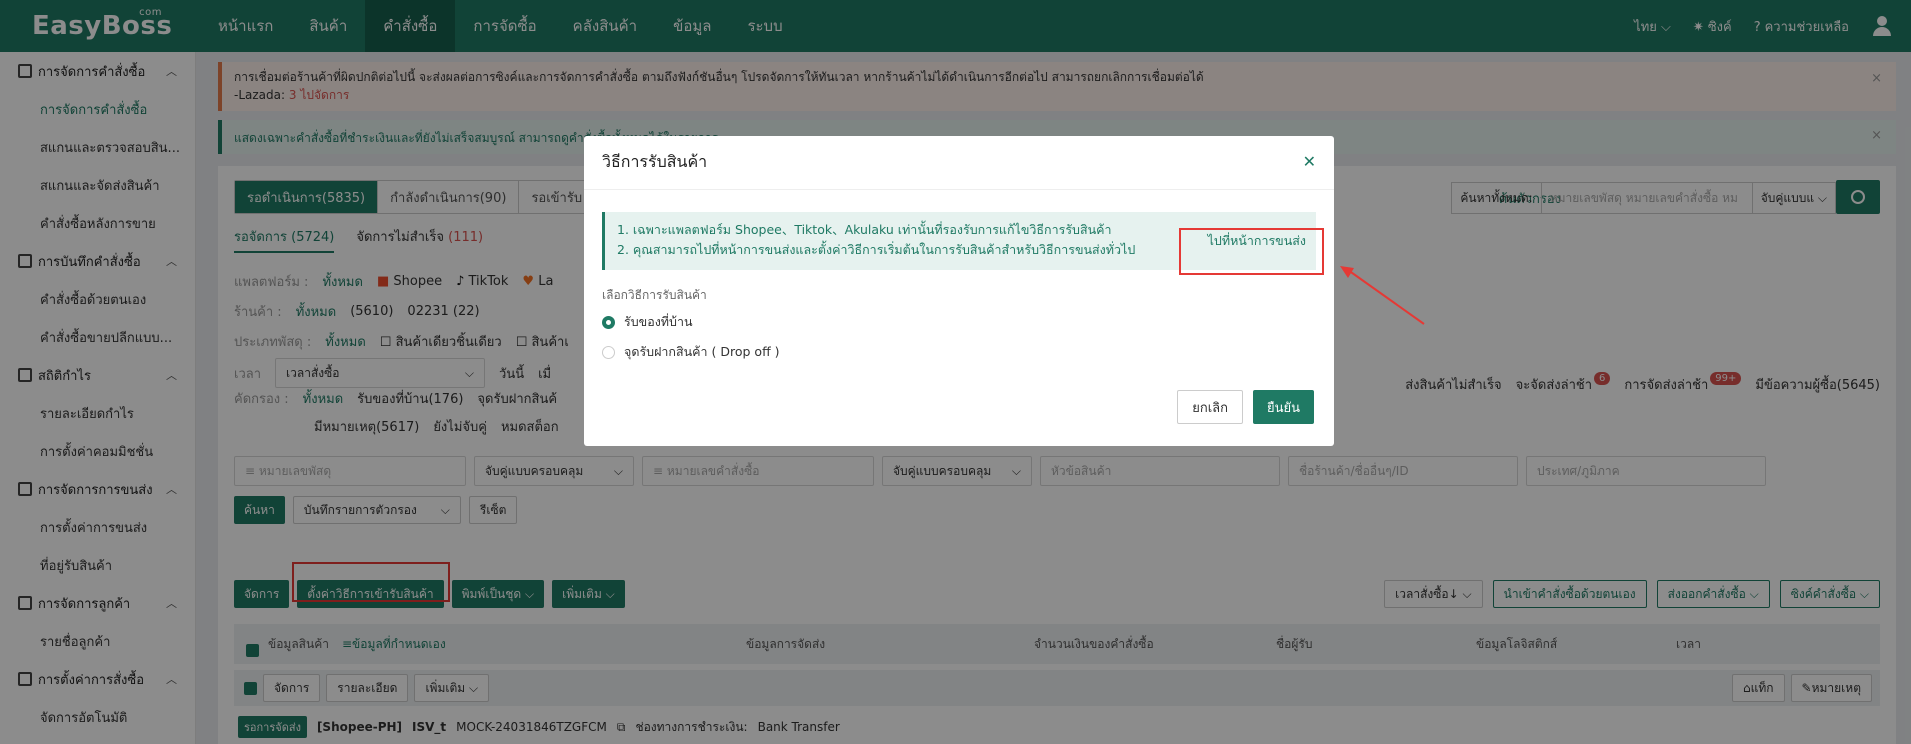 This screenshot has height=744, width=1911. What do you see at coordinates (1210, 407) in the screenshot?
I see `cancel-button: ยกเลิก` at bounding box center [1210, 407].